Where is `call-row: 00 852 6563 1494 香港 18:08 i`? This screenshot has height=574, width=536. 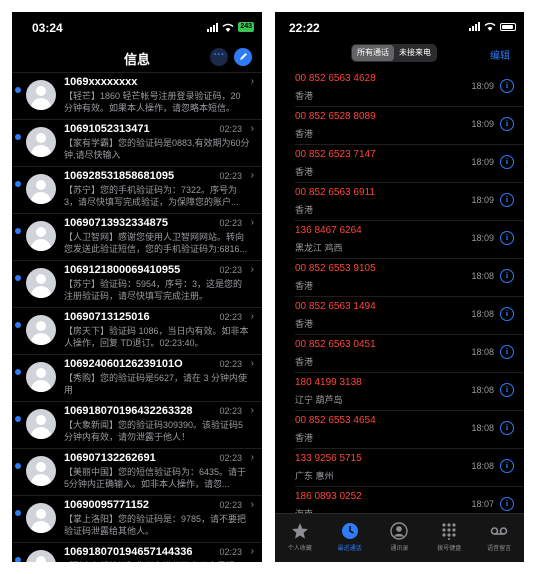
call-row: 00 852 6563 1494 香港 18:08 i is located at coordinates (409, 316).